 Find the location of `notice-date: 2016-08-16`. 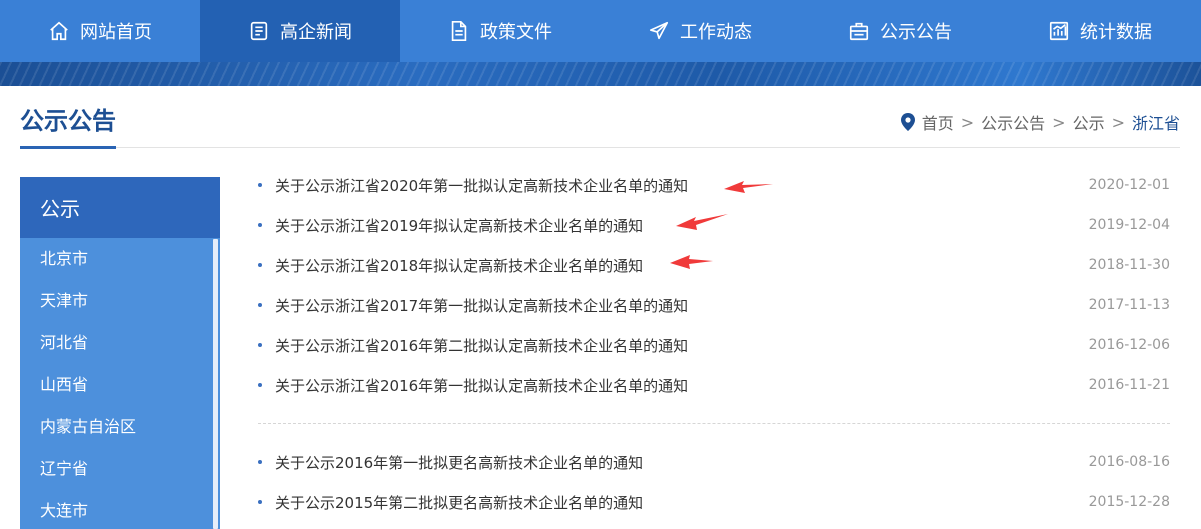

notice-date: 2016-08-16 is located at coordinates (1129, 462).